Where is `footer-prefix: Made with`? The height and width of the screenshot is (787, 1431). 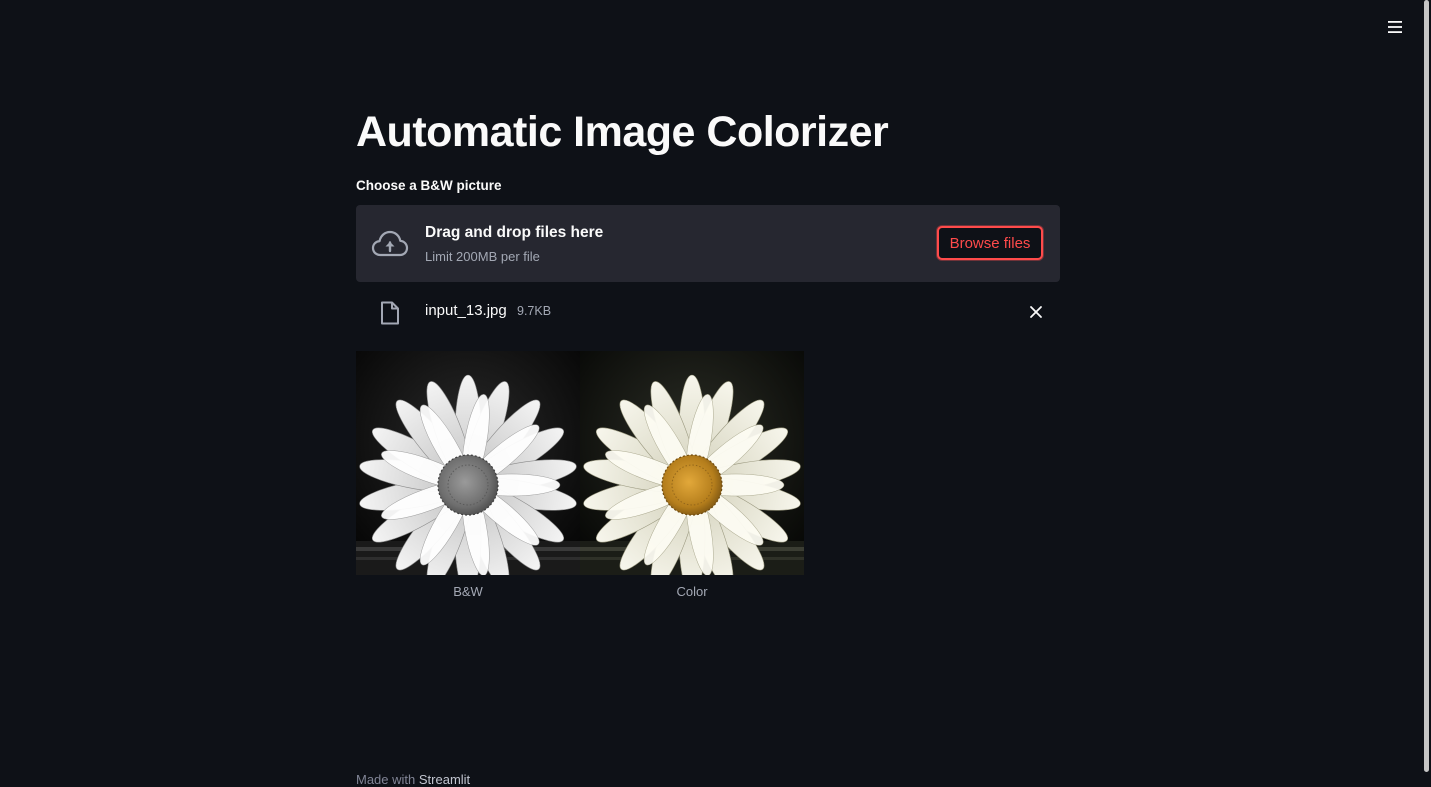 footer-prefix: Made with is located at coordinates (386, 779).